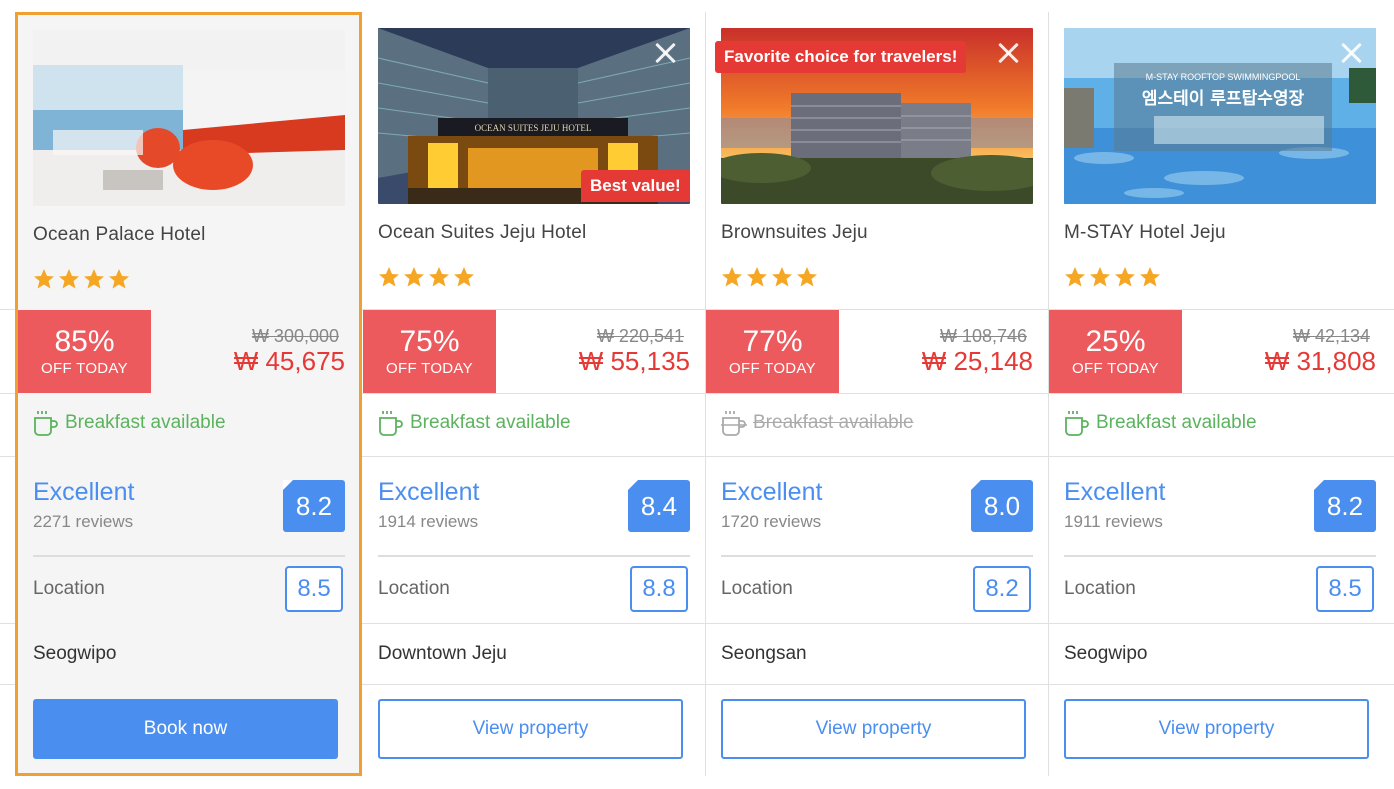  Describe the element at coordinates (1223, 98) in the screenshot. I see `photo-banner-korean: 엠스테이 루프탑수영장` at that location.